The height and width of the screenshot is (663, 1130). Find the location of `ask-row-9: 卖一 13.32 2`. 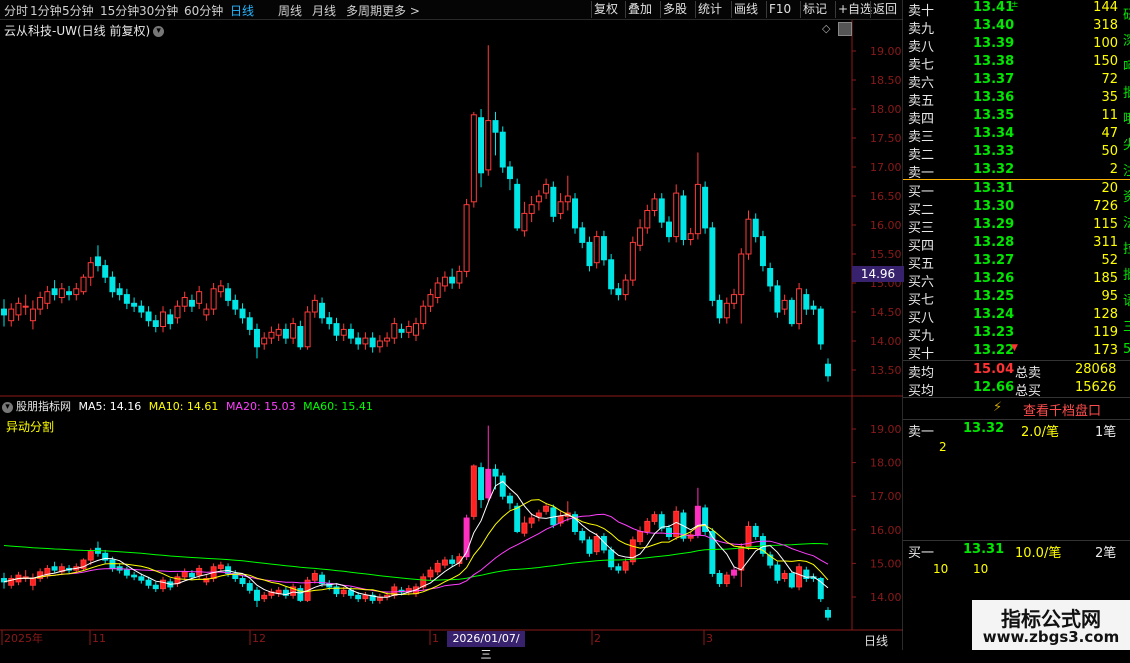

ask-row-9: 卖一 13.32 2 is located at coordinates (1016, 171).